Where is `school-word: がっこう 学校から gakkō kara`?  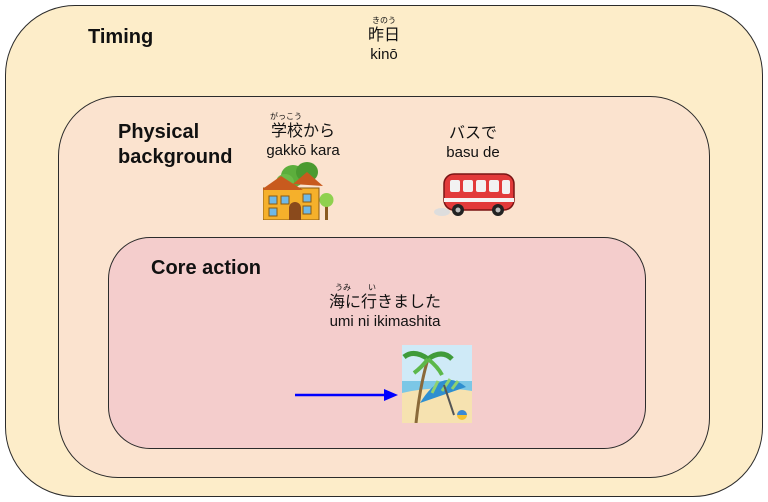 school-word: がっこう 学校から gakkō kara is located at coordinates (303, 136).